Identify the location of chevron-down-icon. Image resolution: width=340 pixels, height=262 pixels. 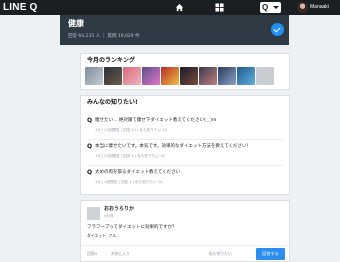
(276, 7).